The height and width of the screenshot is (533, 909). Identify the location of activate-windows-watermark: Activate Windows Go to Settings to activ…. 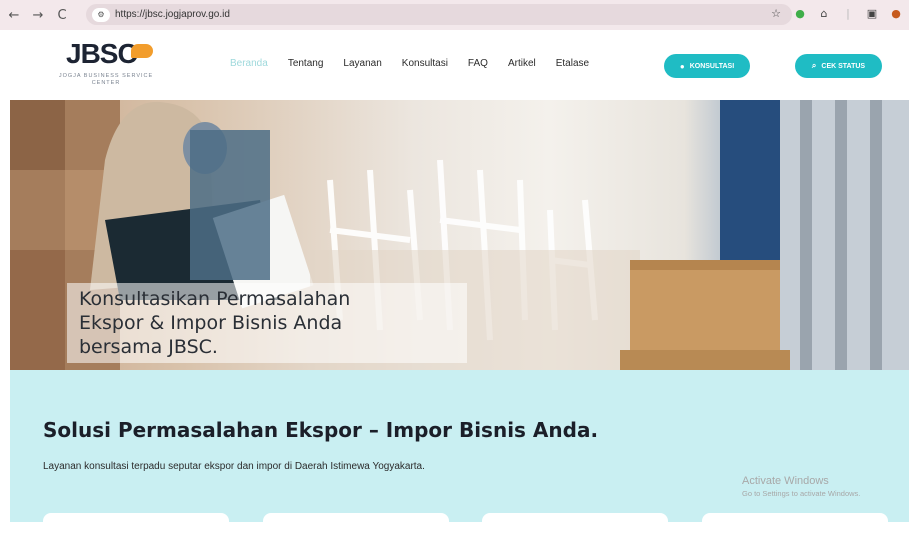
(801, 486).